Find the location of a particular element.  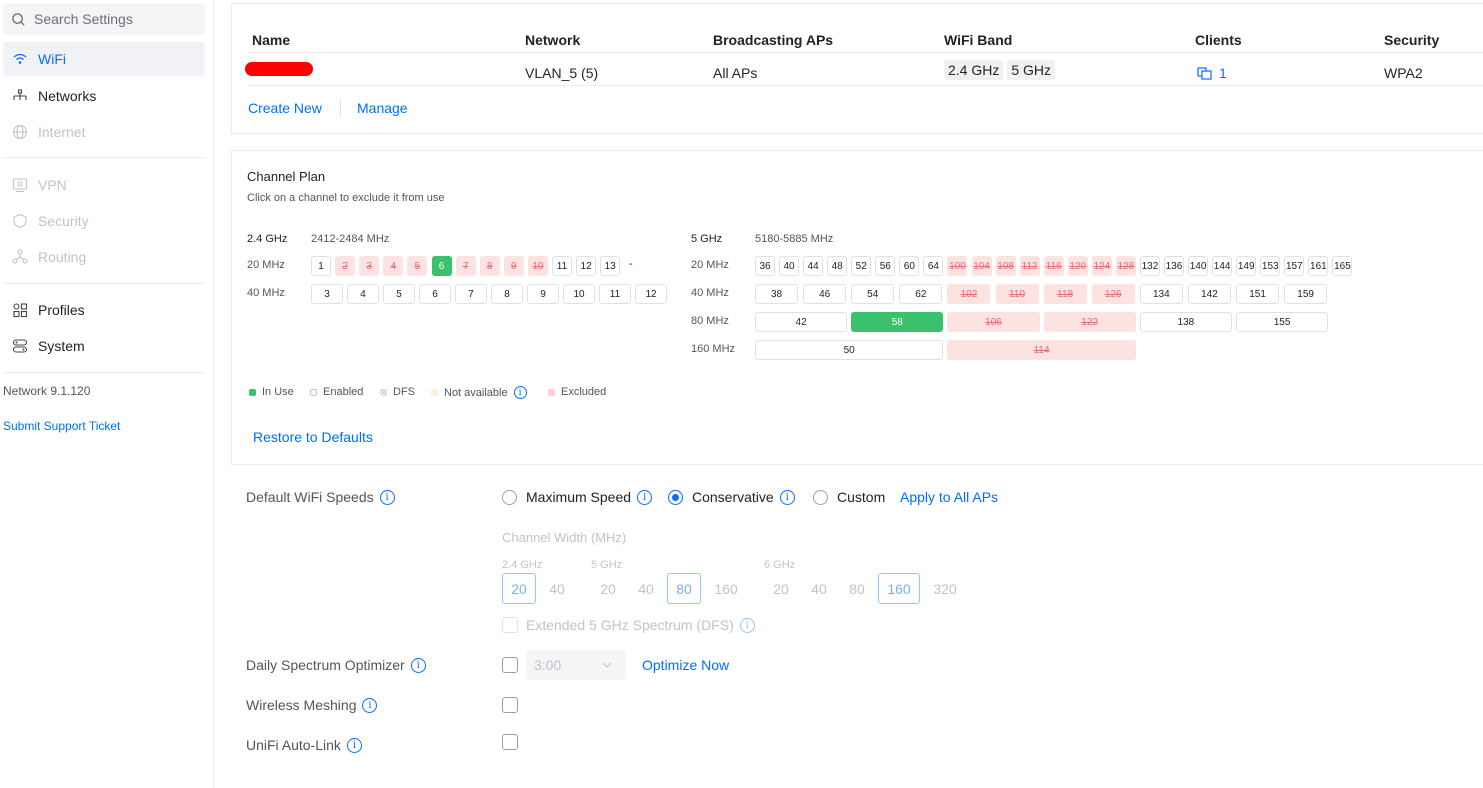

channel-button: 56 is located at coordinates (885, 266).